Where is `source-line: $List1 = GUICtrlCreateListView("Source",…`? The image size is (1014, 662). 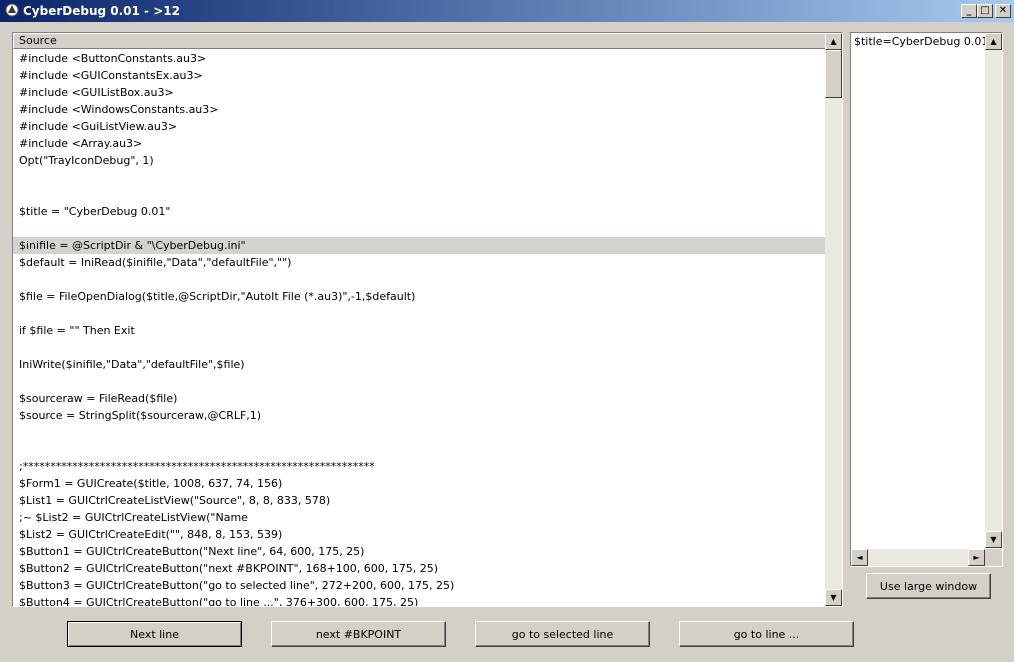 source-line: $List1 = GUICtrlCreateListView("Source",… is located at coordinates (419, 500).